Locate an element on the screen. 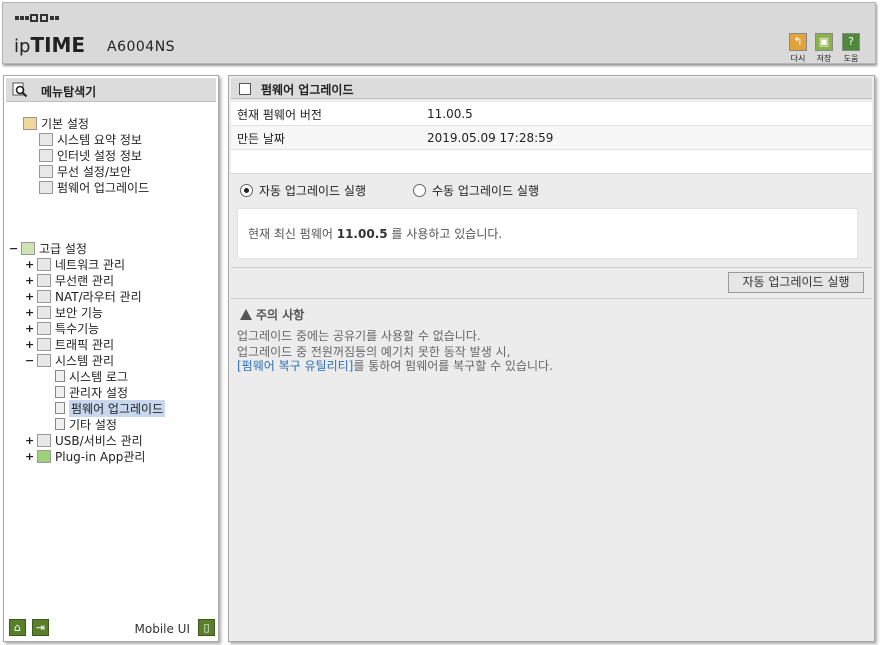 This screenshot has width=882, height=645. tree-label: 고급 설정 is located at coordinates (63, 248).